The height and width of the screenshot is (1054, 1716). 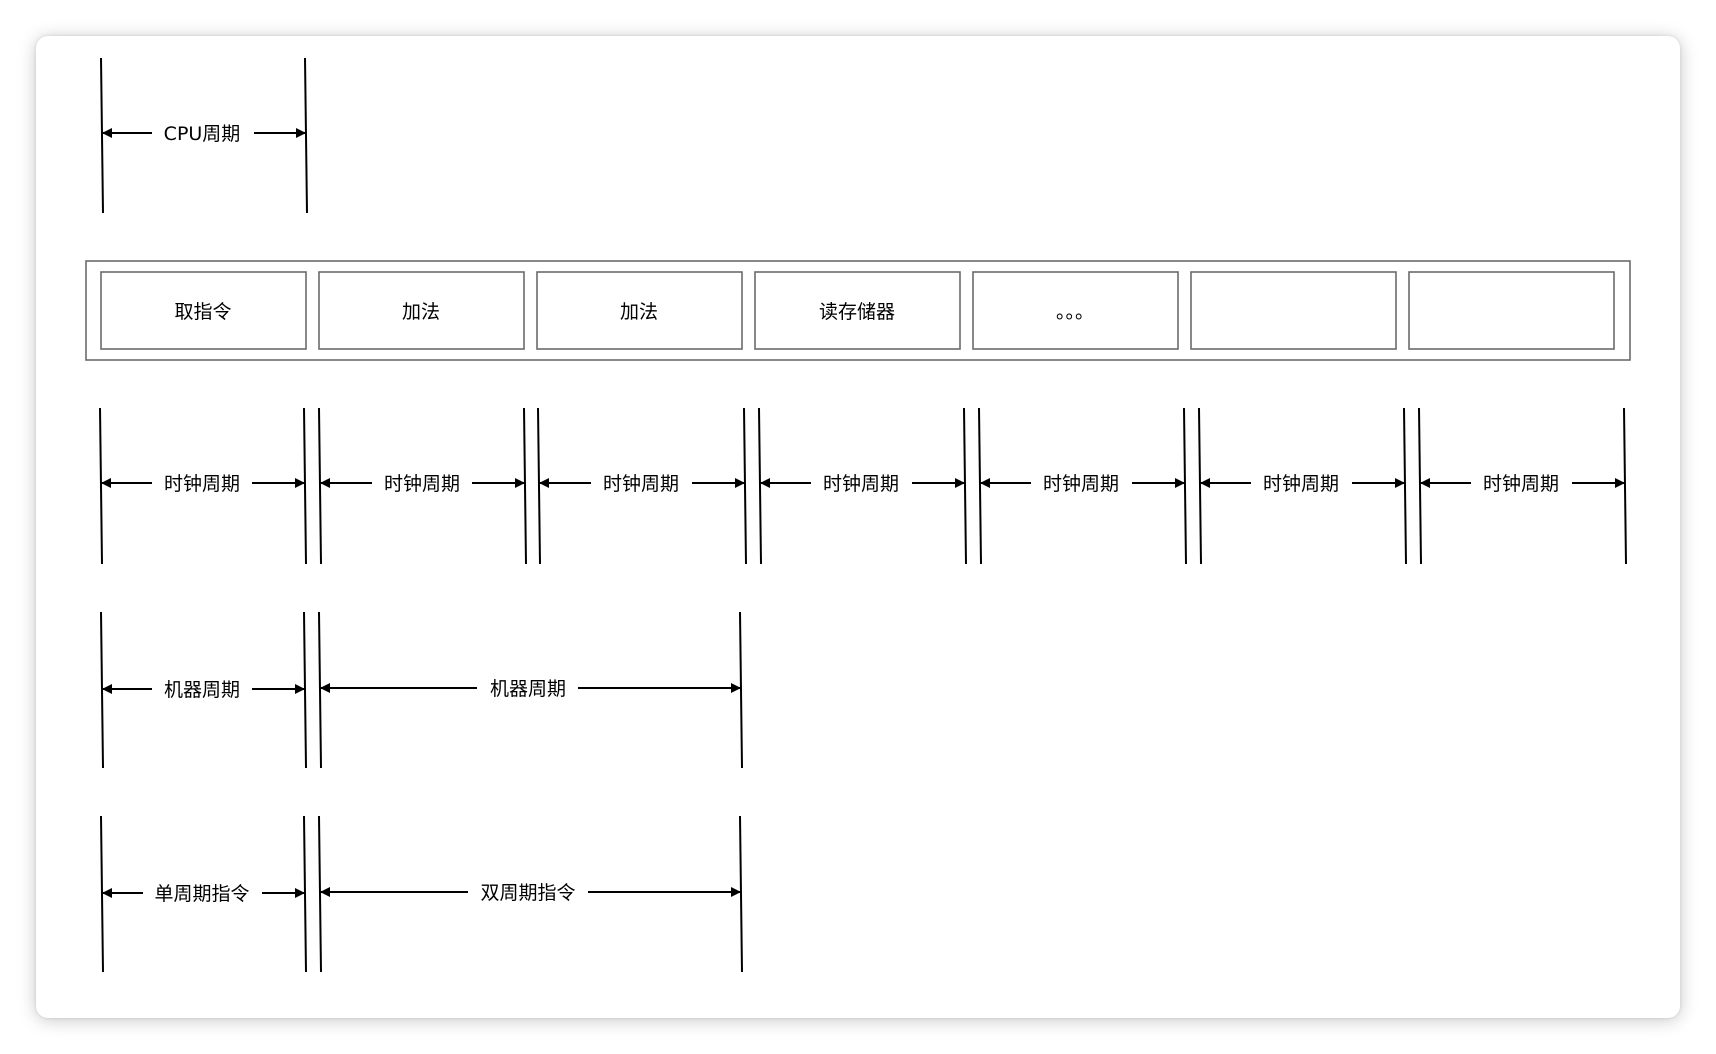 What do you see at coordinates (102, 135) in the screenshot?
I see `cpu-cycle-left-bound` at bounding box center [102, 135].